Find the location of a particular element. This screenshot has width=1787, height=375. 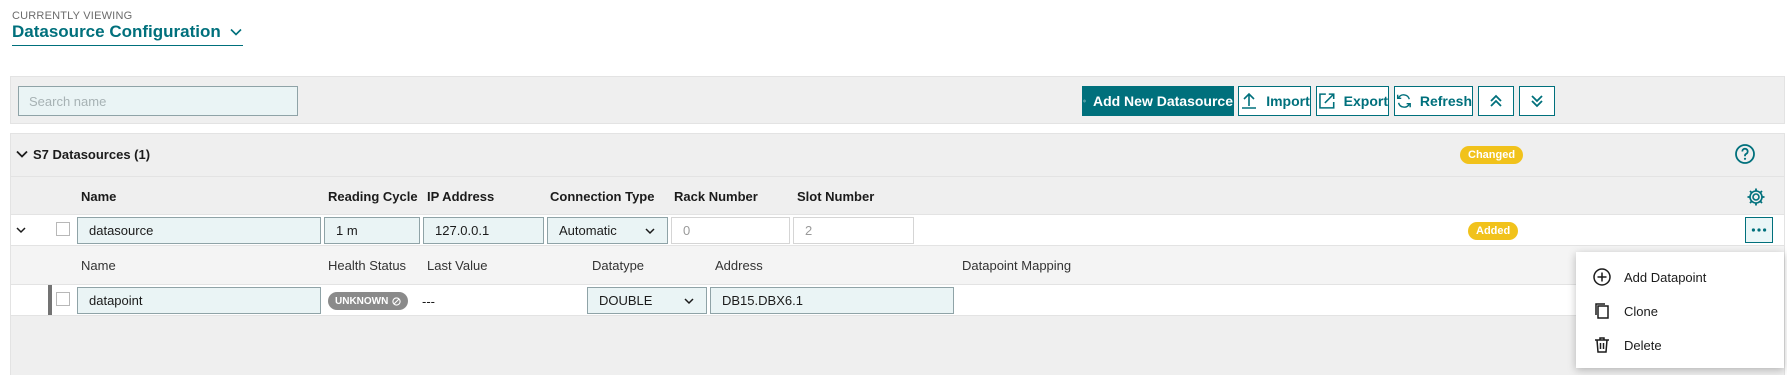

view-selector: Datasource Configuration is located at coordinates (127, 34).